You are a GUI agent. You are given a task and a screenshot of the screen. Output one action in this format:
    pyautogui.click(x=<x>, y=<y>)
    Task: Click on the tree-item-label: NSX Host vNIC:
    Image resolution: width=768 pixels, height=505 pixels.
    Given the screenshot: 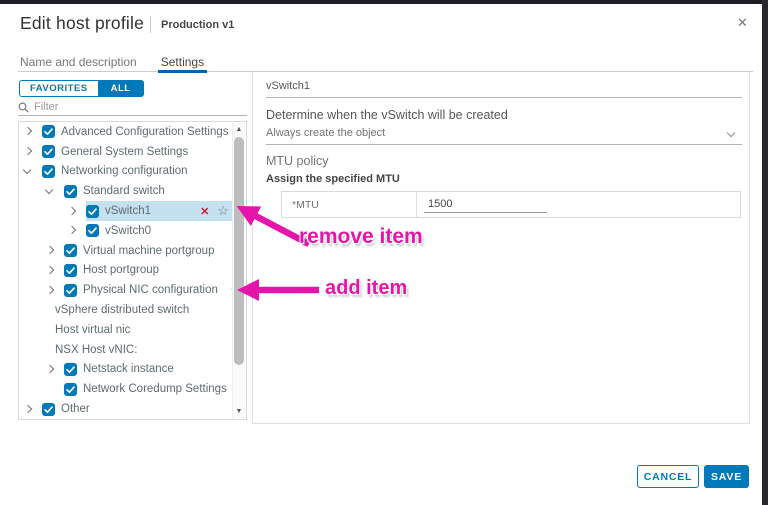 What is the action you would take?
    pyautogui.click(x=96, y=349)
    